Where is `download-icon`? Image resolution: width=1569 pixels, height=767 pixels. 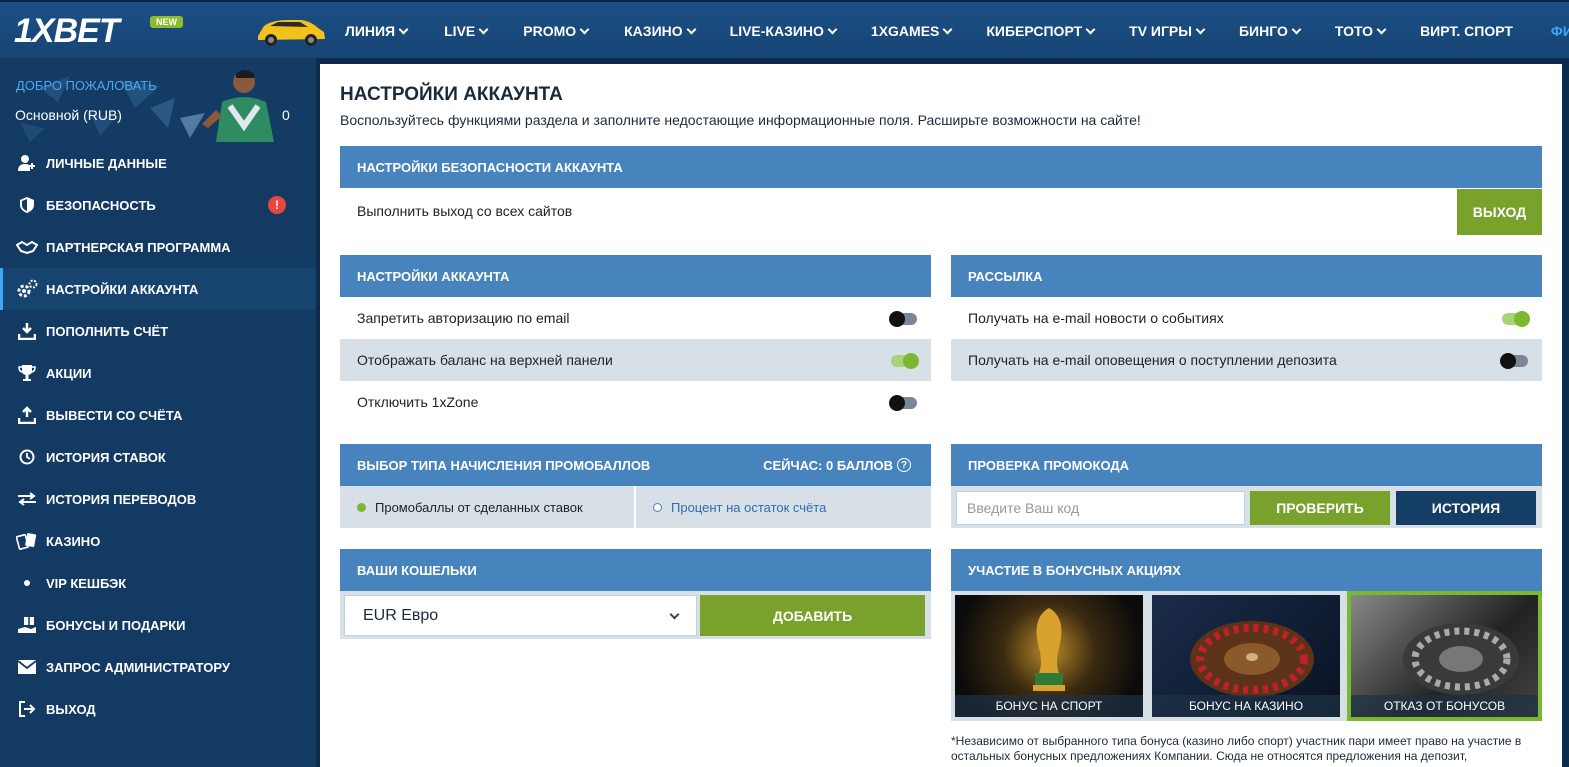 download-icon is located at coordinates (27, 331).